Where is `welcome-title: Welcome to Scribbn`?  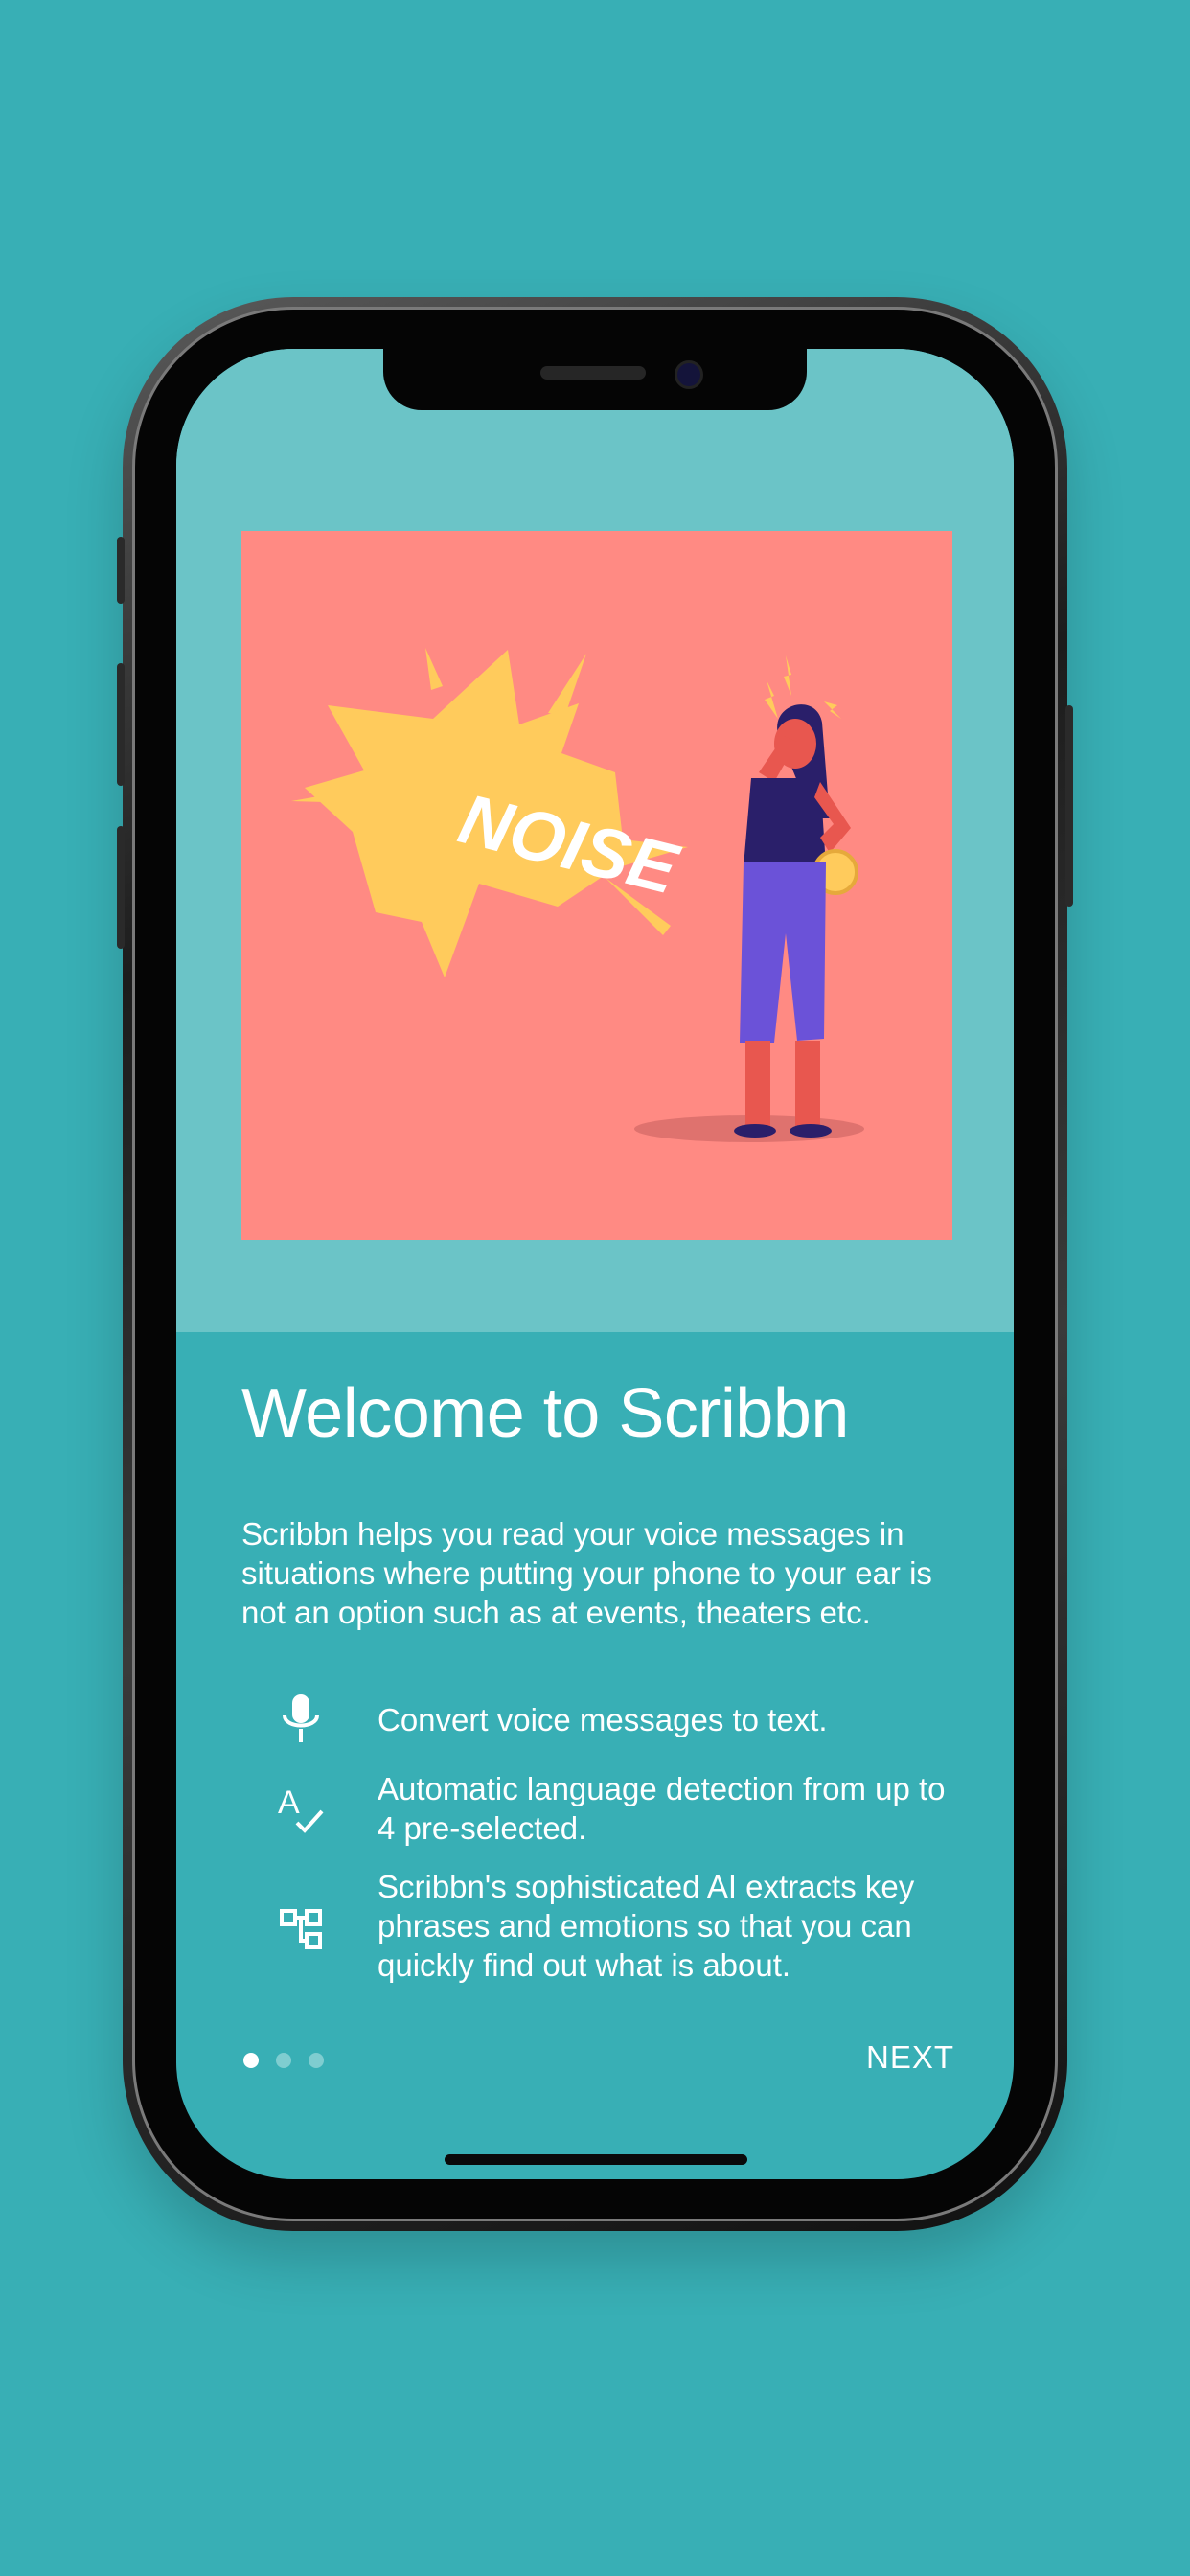
welcome-title: Welcome to Scribbn is located at coordinates (545, 1413).